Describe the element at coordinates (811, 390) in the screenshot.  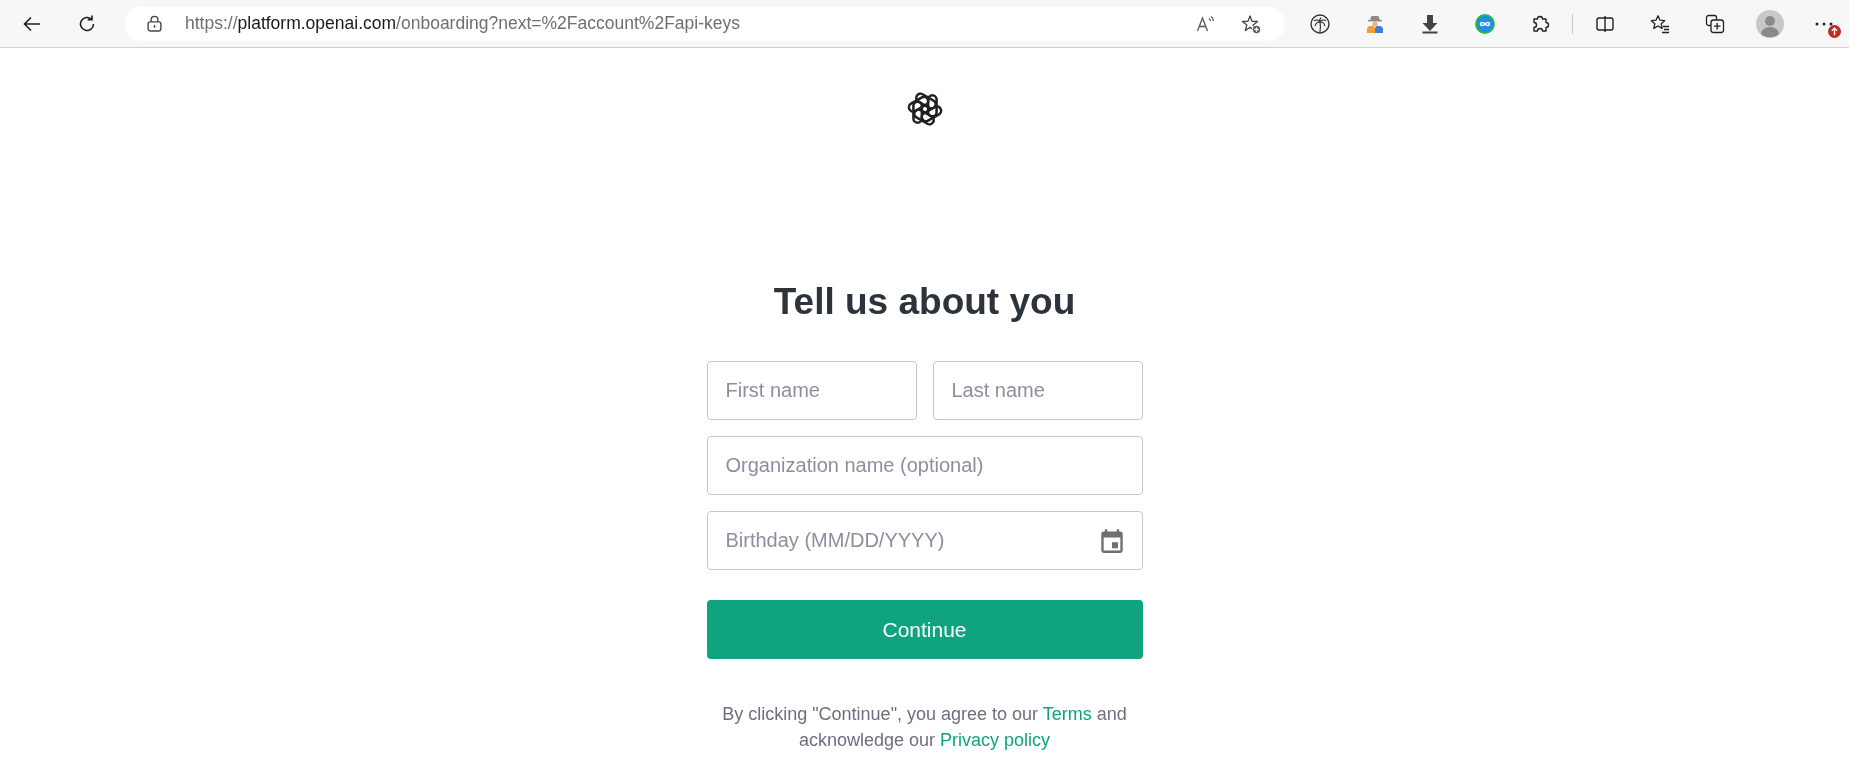
I see `text-field: First name` at that location.